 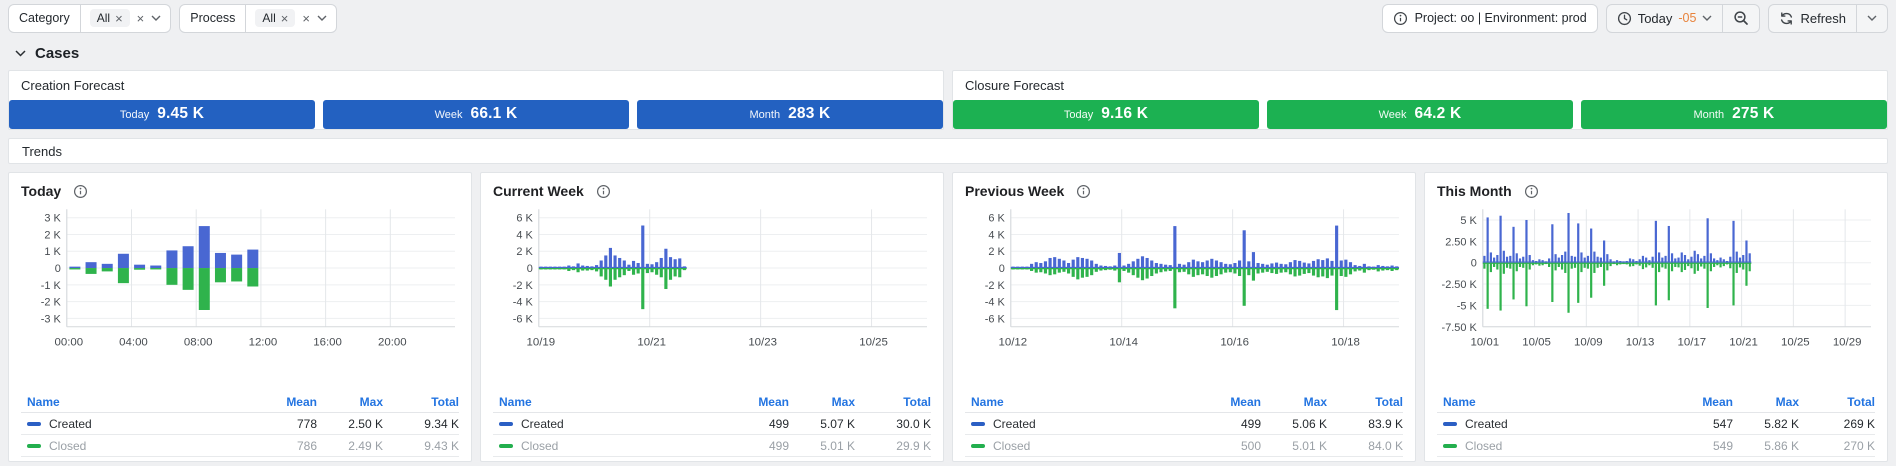 I want to click on table-row: Closed 549 5.86 K 270 K, so click(x=1656, y=446).